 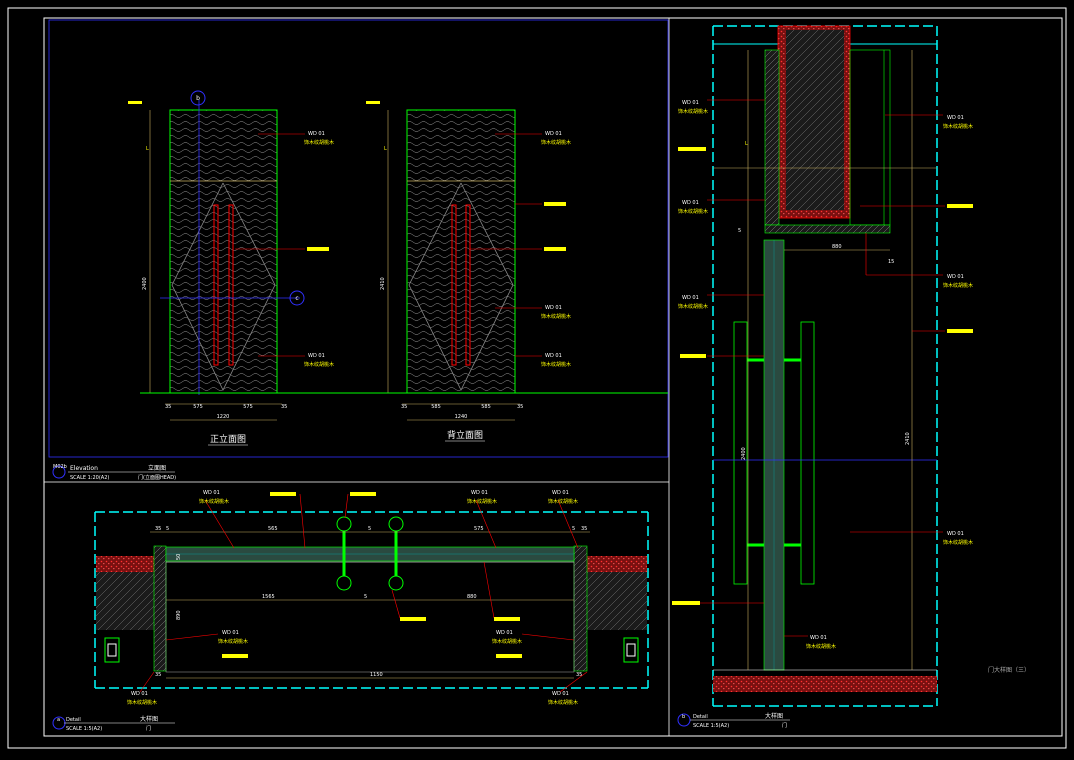 I want to click on svg-text: Detail, so click(x=700, y=717).